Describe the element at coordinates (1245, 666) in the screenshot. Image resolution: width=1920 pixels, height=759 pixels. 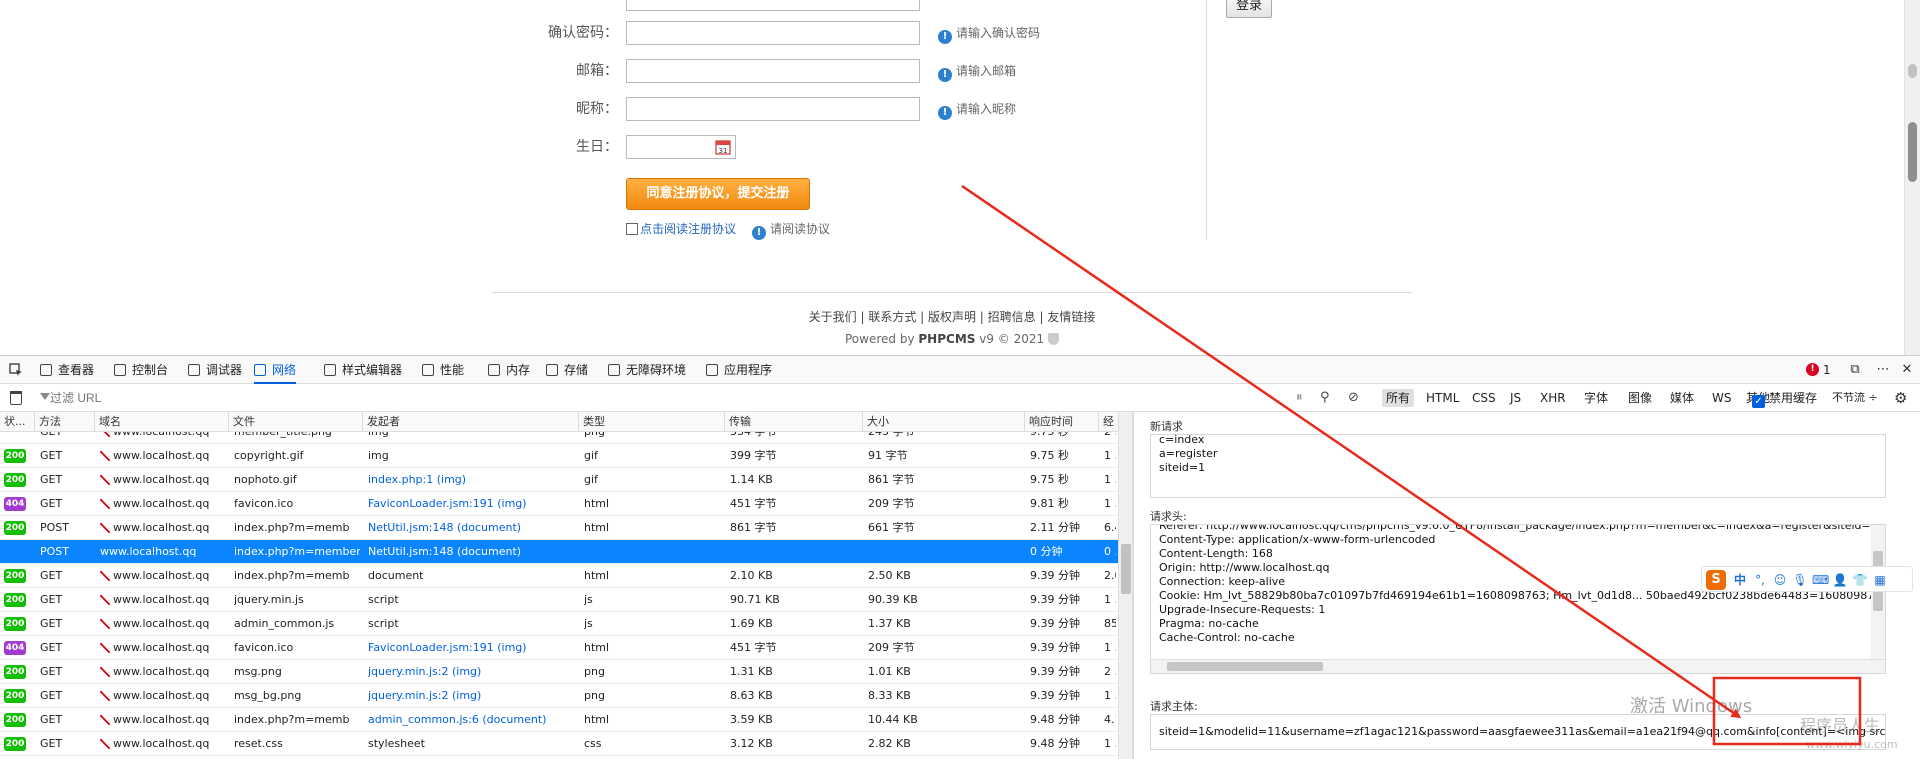
I see `headers-hscrollbar-thumb` at that location.